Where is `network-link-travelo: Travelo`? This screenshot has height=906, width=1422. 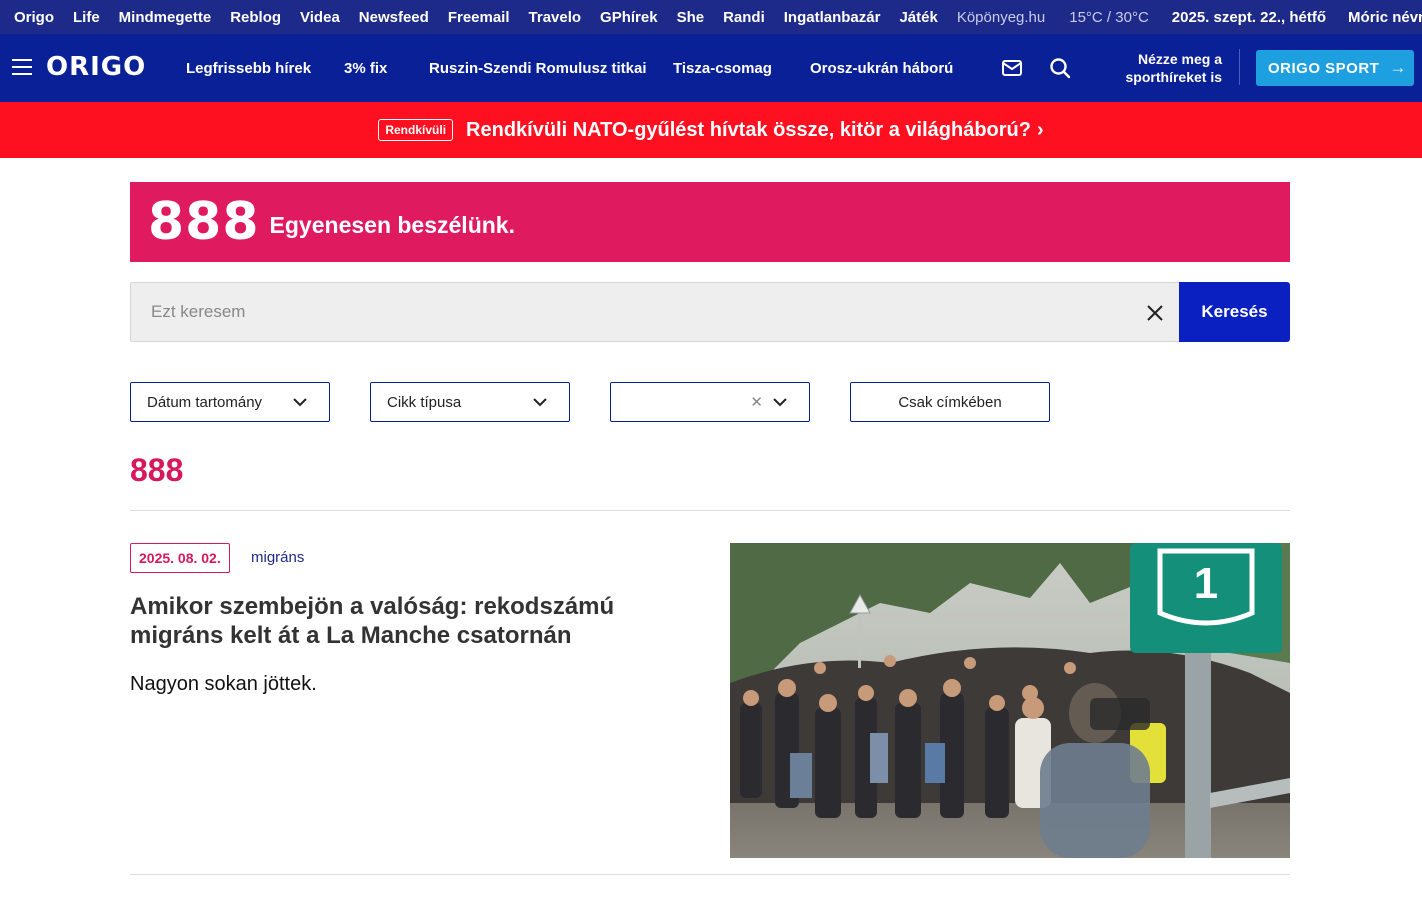
network-link-travelo: Travelo is located at coordinates (555, 17).